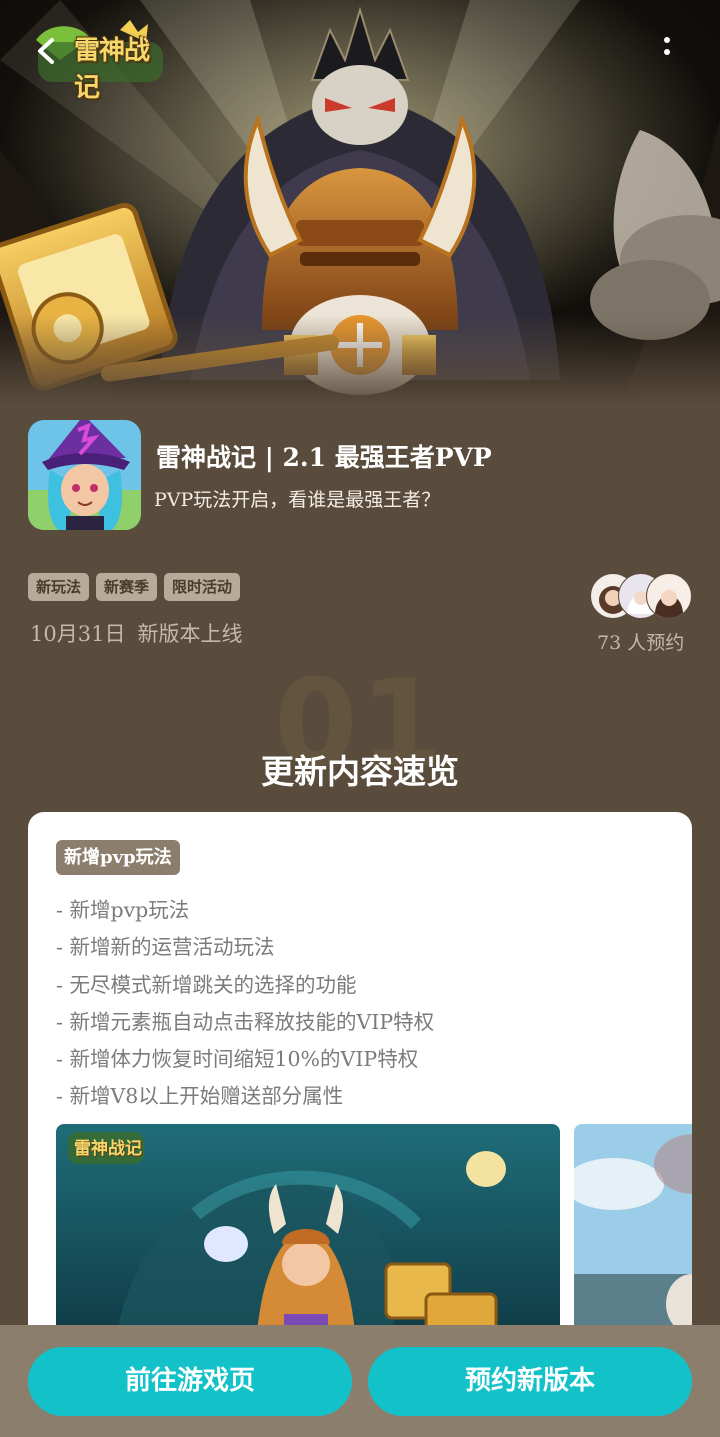 The width and height of the screenshot is (720, 1437). I want to click on screenshot-1: 雷神战记, so click(308, 1234).